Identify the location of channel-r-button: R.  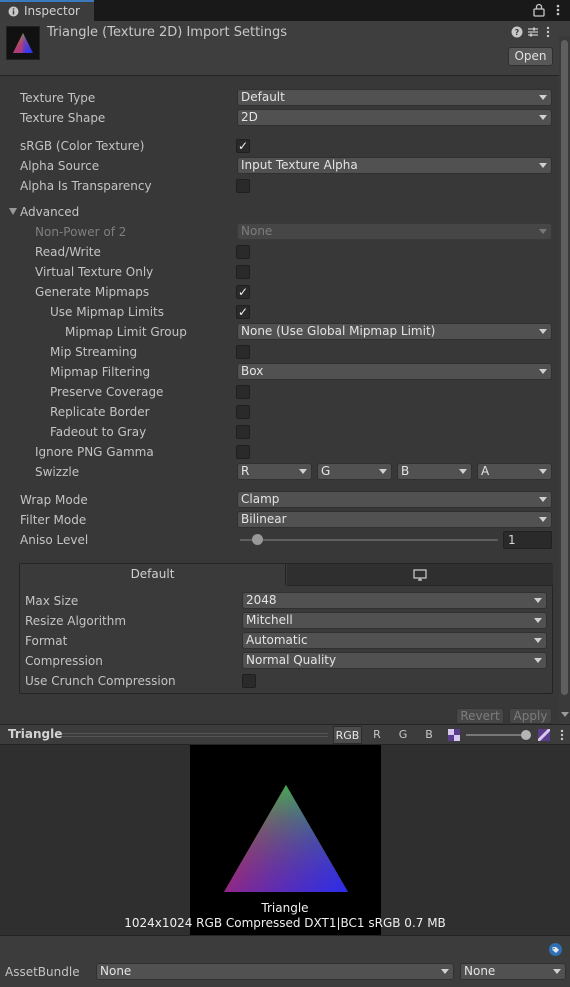
(377, 735).